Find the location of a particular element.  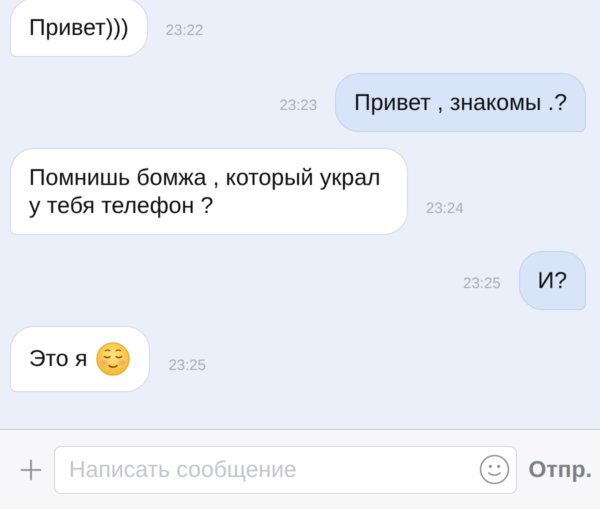

message-text: Привет))) is located at coordinates (79, 27).